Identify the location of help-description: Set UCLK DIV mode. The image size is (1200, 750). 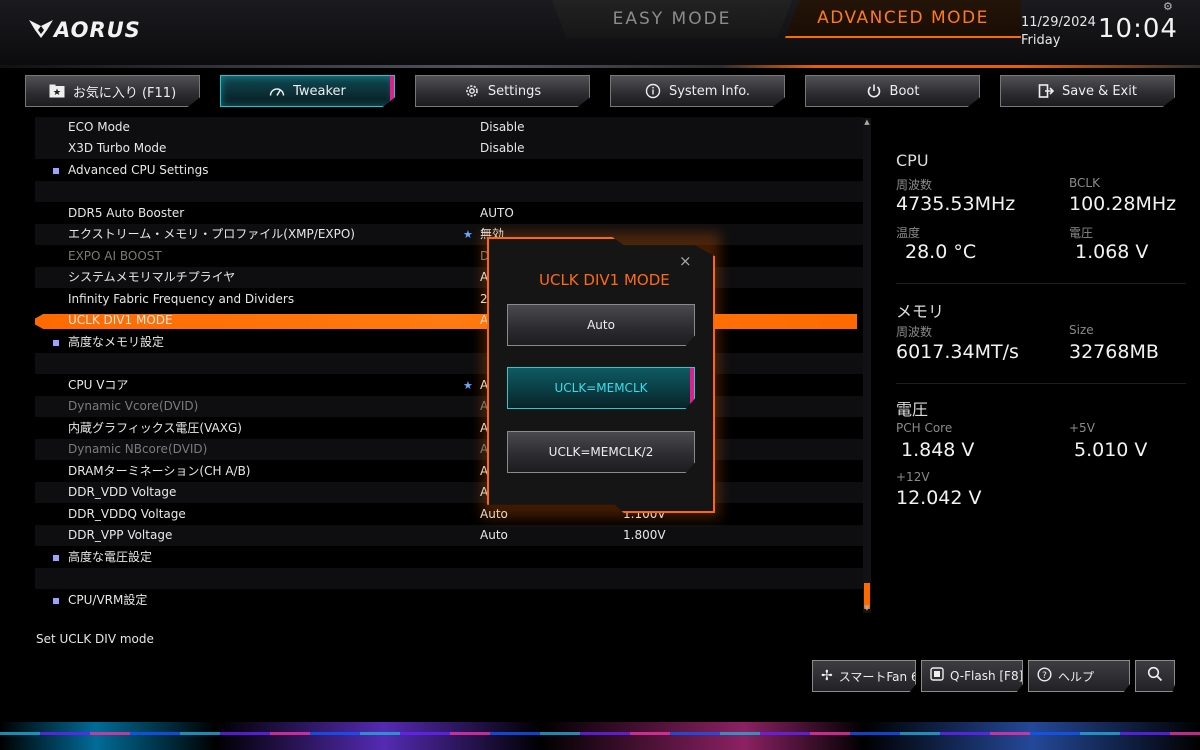
(95, 639).